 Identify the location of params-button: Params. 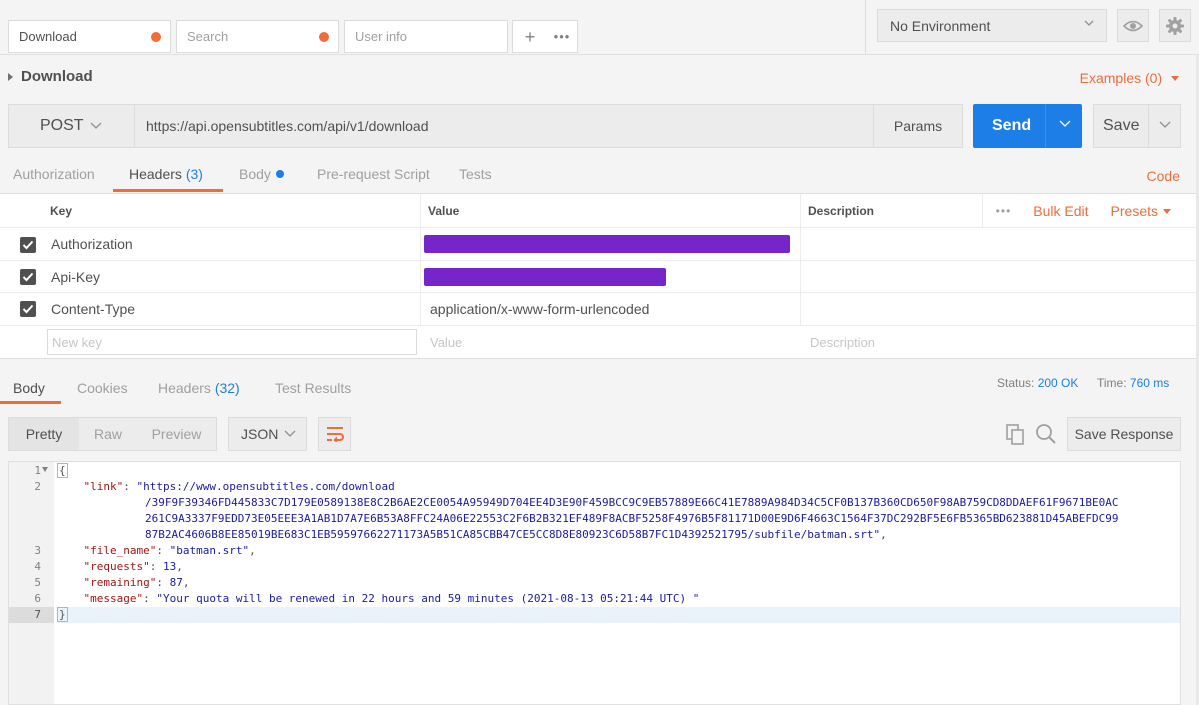
(918, 126).